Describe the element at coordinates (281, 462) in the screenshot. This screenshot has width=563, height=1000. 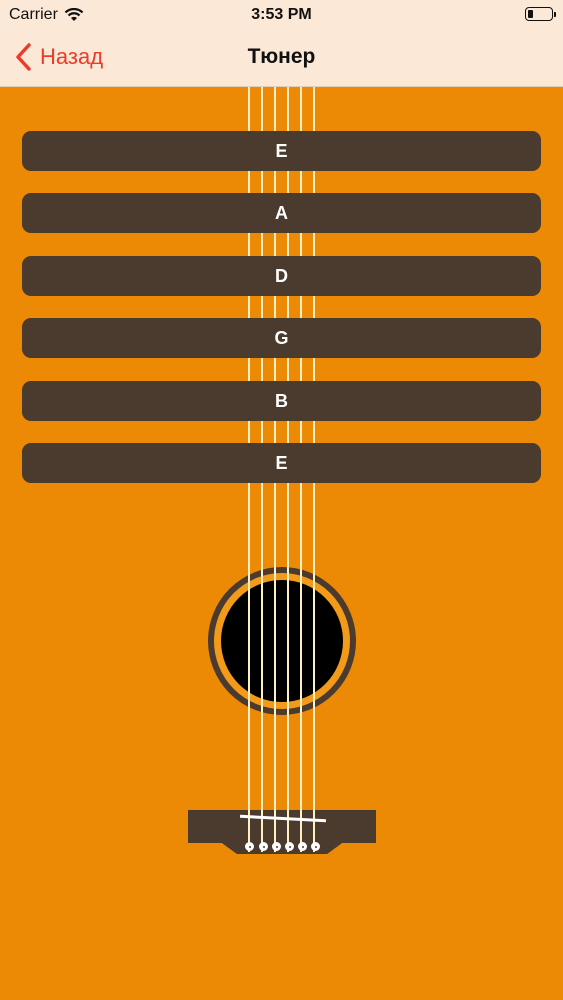
I see `tune-button-e-high: E` at that location.